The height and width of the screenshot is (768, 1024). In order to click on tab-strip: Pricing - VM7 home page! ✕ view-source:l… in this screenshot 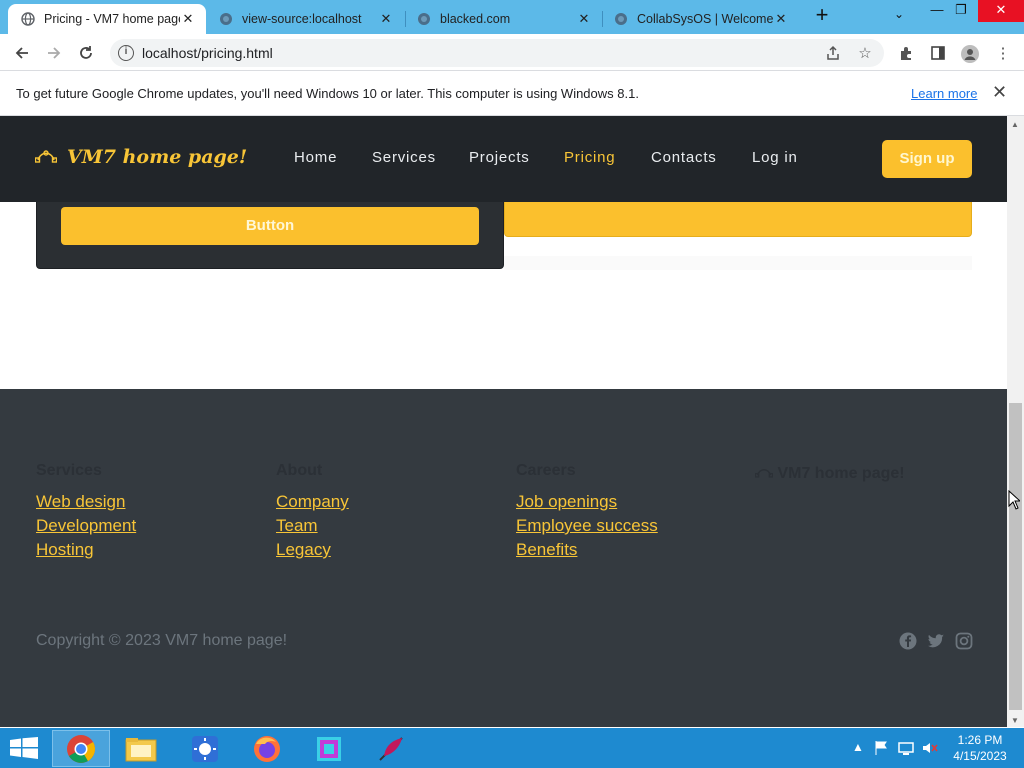, I will do `click(512, 17)`.